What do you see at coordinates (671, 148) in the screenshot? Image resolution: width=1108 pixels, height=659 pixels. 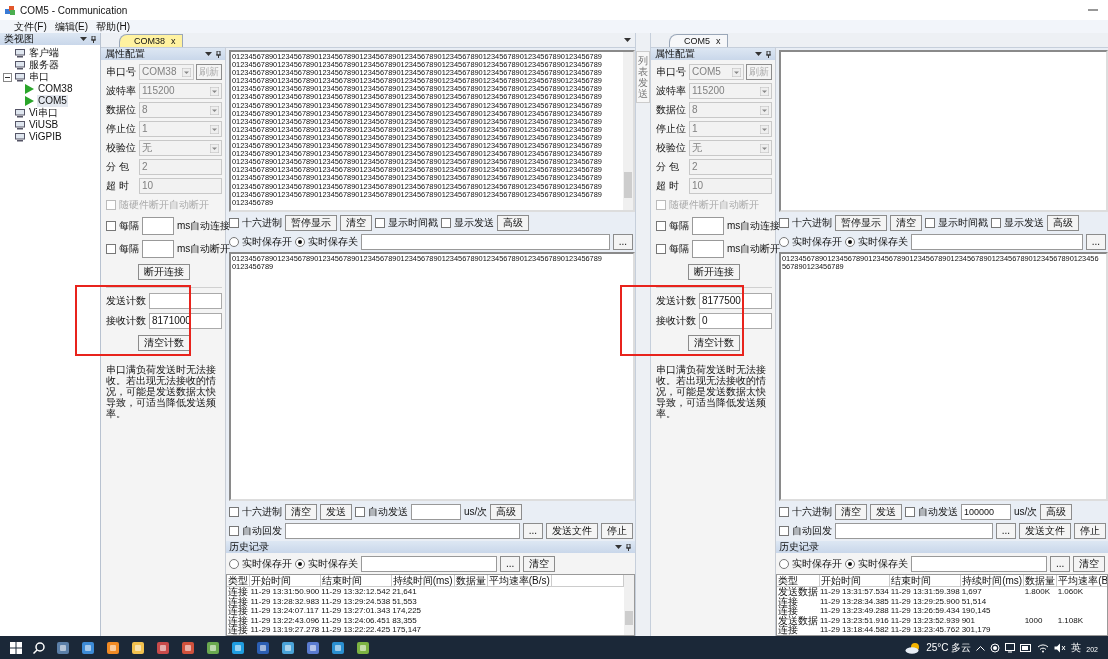 I see `field-label: 校验位` at bounding box center [671, 148].